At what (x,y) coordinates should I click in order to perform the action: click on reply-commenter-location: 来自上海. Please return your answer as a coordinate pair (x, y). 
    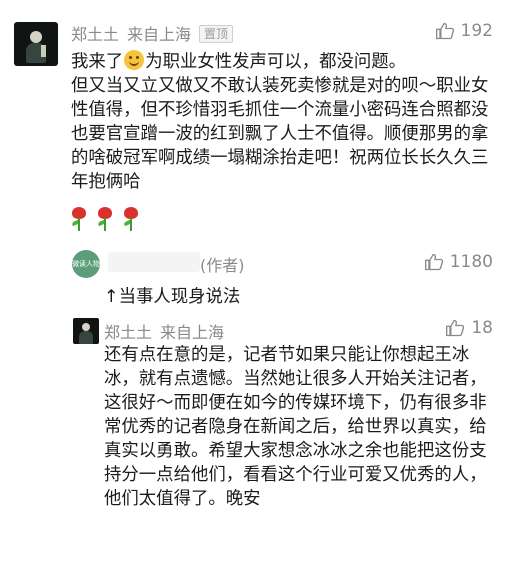
    Looking at the image, I should click on (192, 332).